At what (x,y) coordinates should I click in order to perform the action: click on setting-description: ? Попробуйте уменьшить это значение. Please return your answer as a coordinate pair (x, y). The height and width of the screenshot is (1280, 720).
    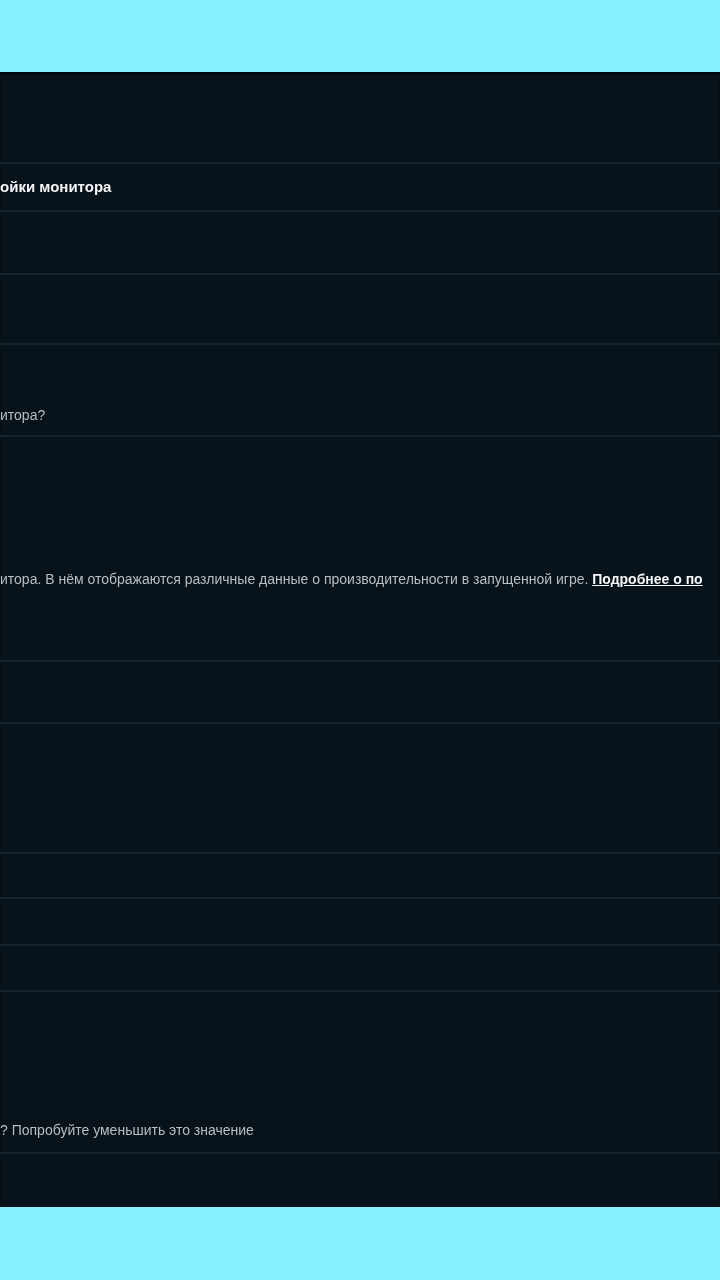
    Looking at the image, I should click on (127, 1130).